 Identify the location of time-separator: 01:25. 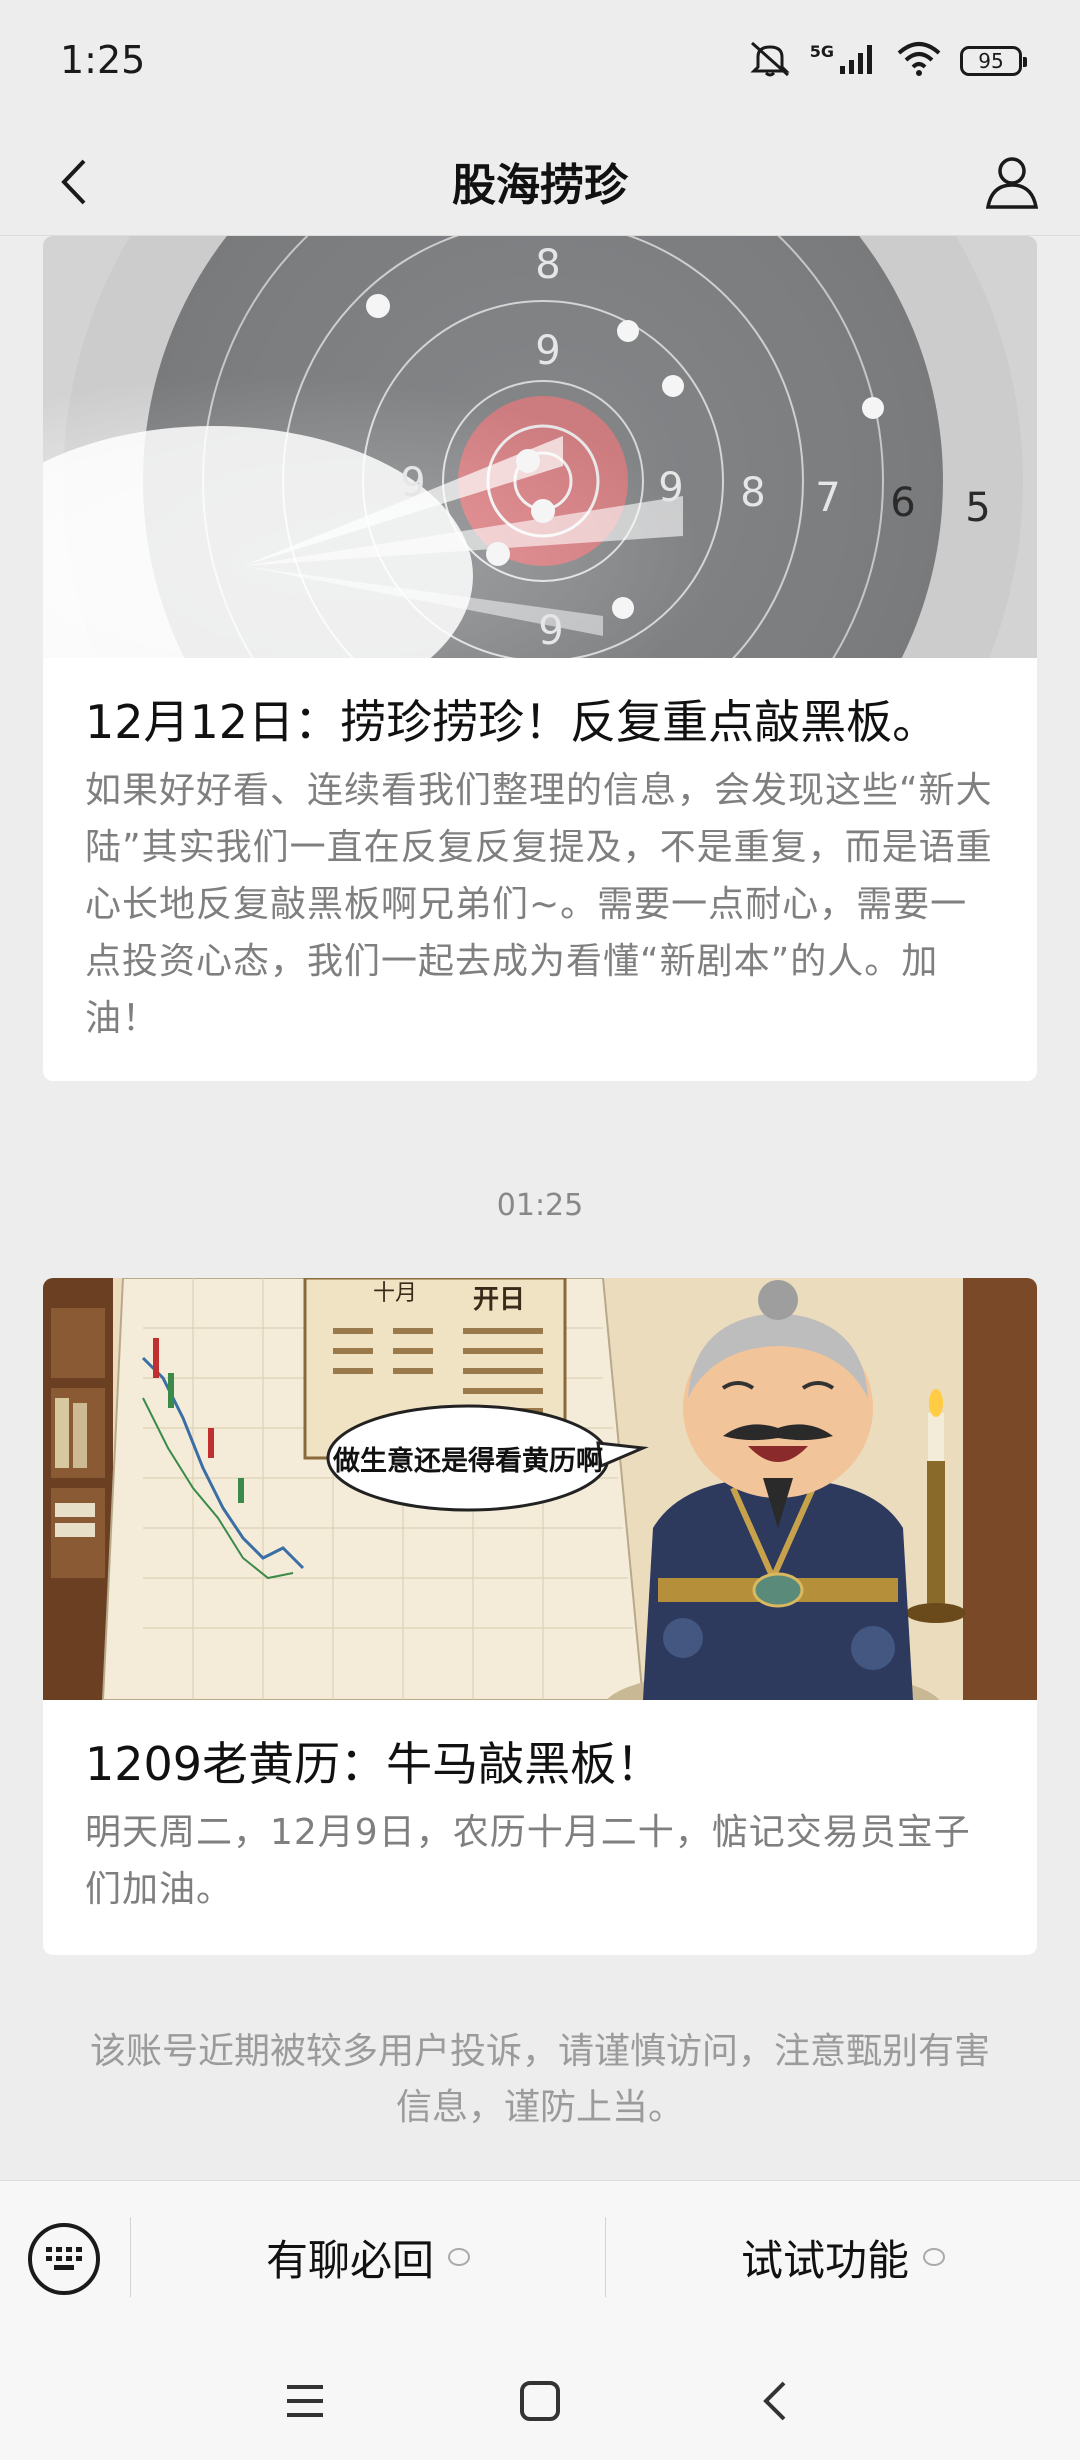
(540, 1205).